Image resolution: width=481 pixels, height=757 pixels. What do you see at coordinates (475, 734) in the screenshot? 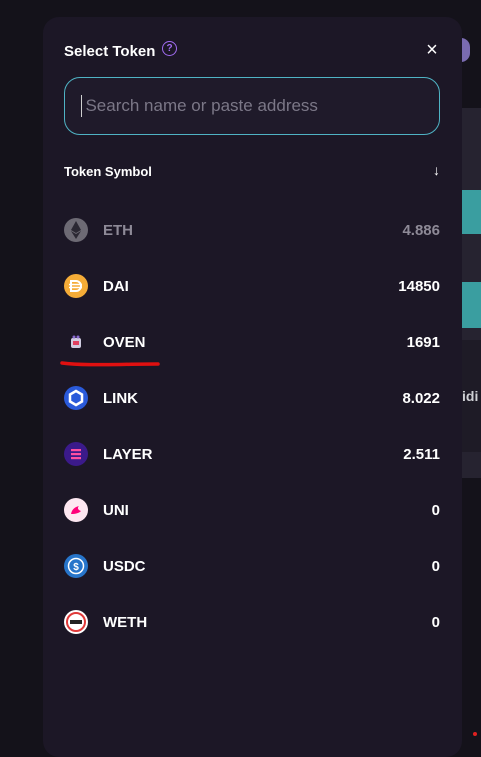
I see `annotation-dot` at bounding box center [475, 734].